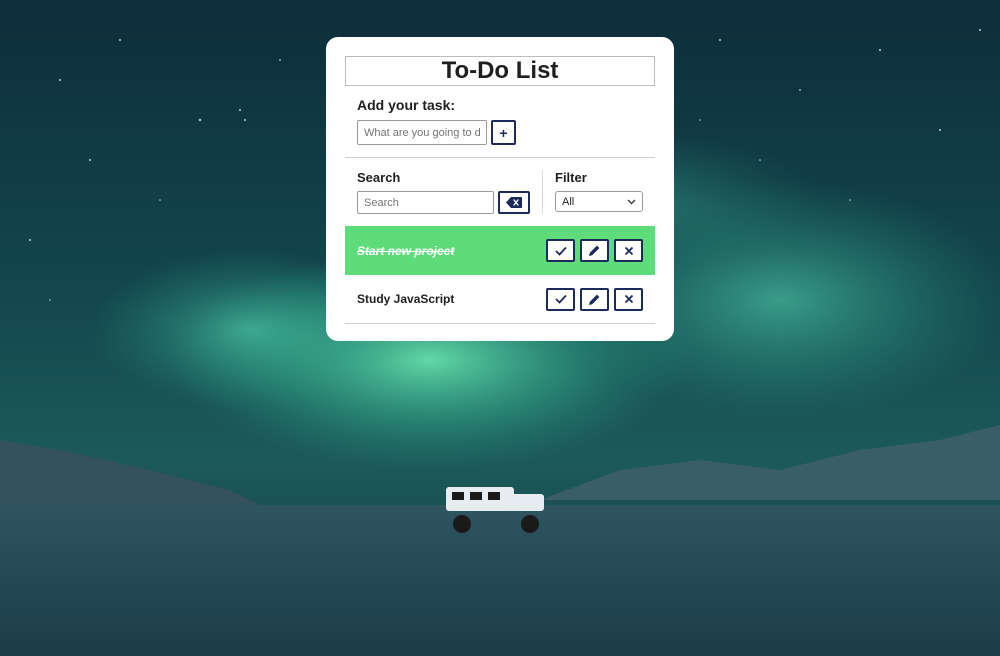 Image resolution: width=1000 pixels, height=656 pixels. Describe the element at coordinates (500, 250) in the screenshot. I see `todo-item: Start new project` at that location.